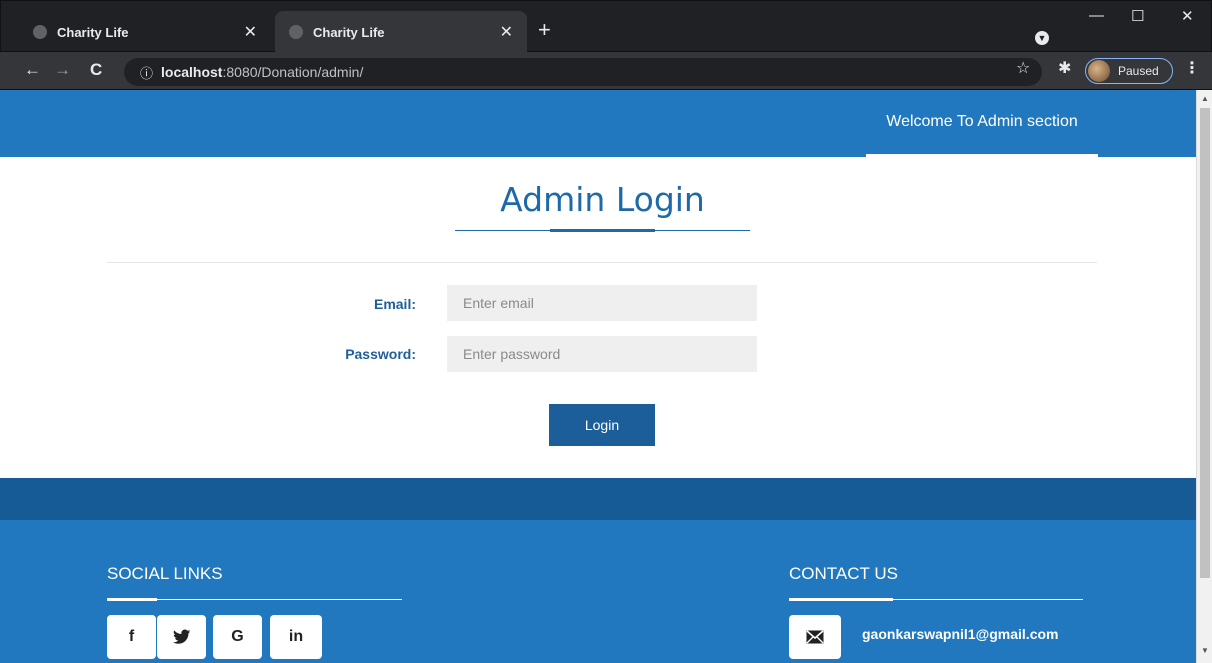  Describe the element at coordinates (1205, 650) in the screenshot. I see `scroll-down-icon: ▼` at that location.